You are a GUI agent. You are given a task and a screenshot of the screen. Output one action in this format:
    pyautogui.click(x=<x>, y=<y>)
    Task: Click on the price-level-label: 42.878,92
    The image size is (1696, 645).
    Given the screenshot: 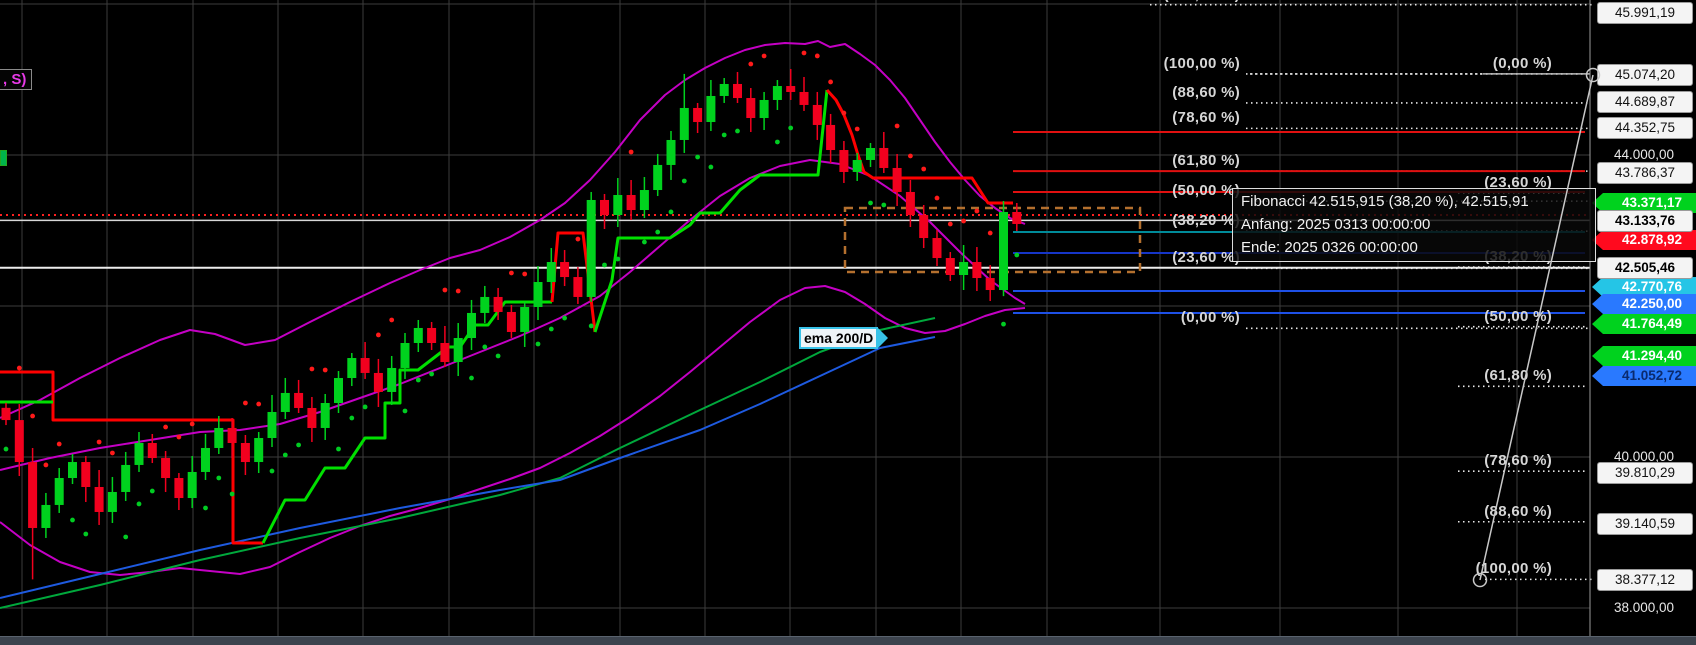 What is the action you would take?
    pyautogui.click(x=1644, y=240)
    